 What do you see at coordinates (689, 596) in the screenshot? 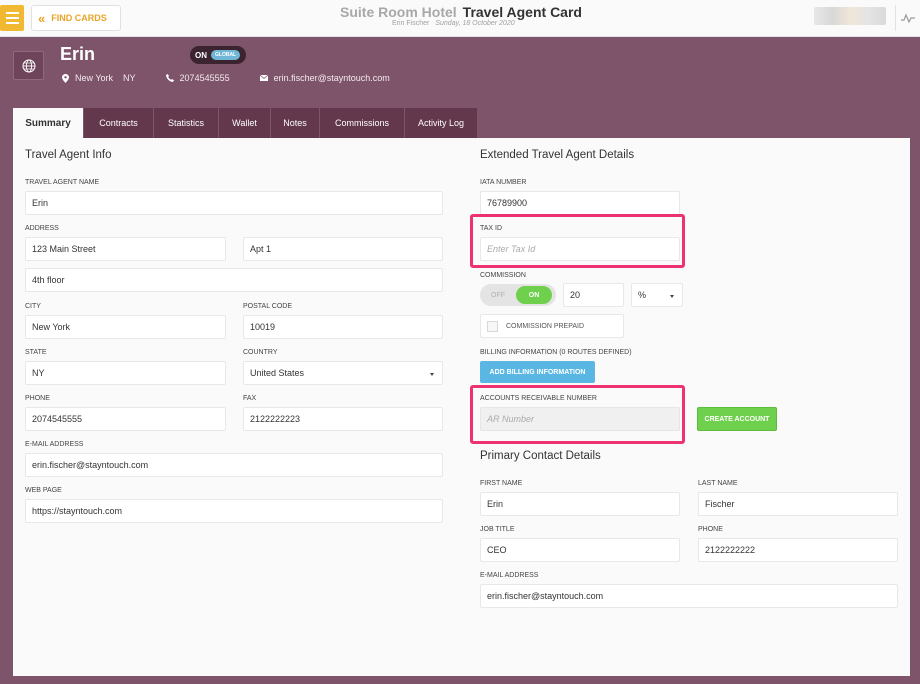
I see `contact-email-field: erin.fischer@stayntouch.com` at bounding box center [689, 596].